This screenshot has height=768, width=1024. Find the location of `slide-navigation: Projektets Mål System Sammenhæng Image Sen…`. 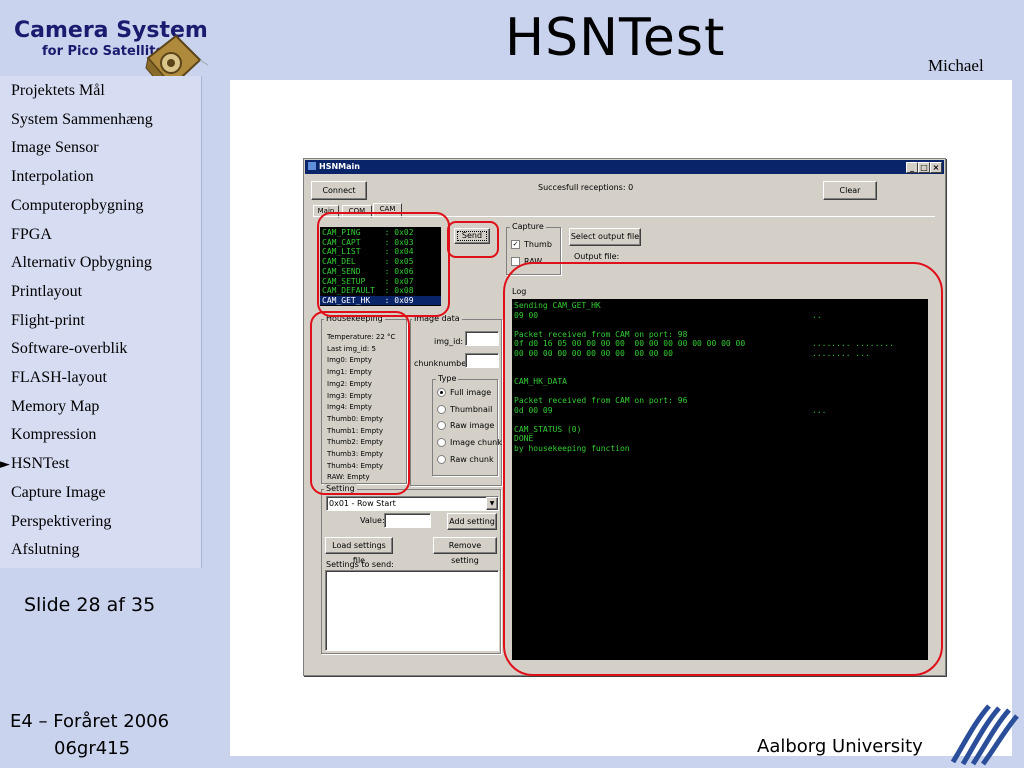

slide-navigation: Projektets Mål System Sammenhæng Image Sen… is located at coordinates (101, 322).